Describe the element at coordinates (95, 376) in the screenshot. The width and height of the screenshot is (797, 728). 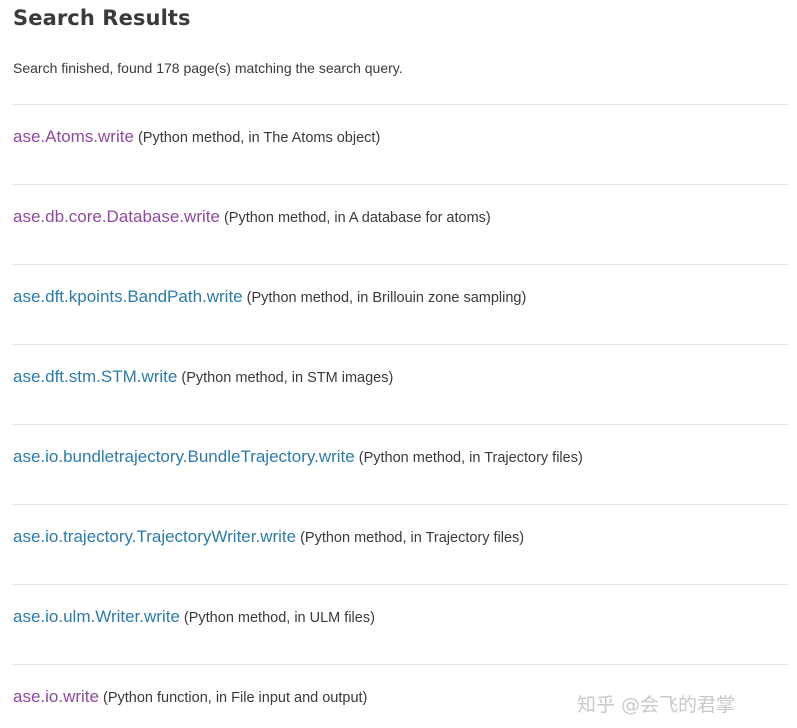
I see `result-link: ase.dft.stm.STM.write` at that location.